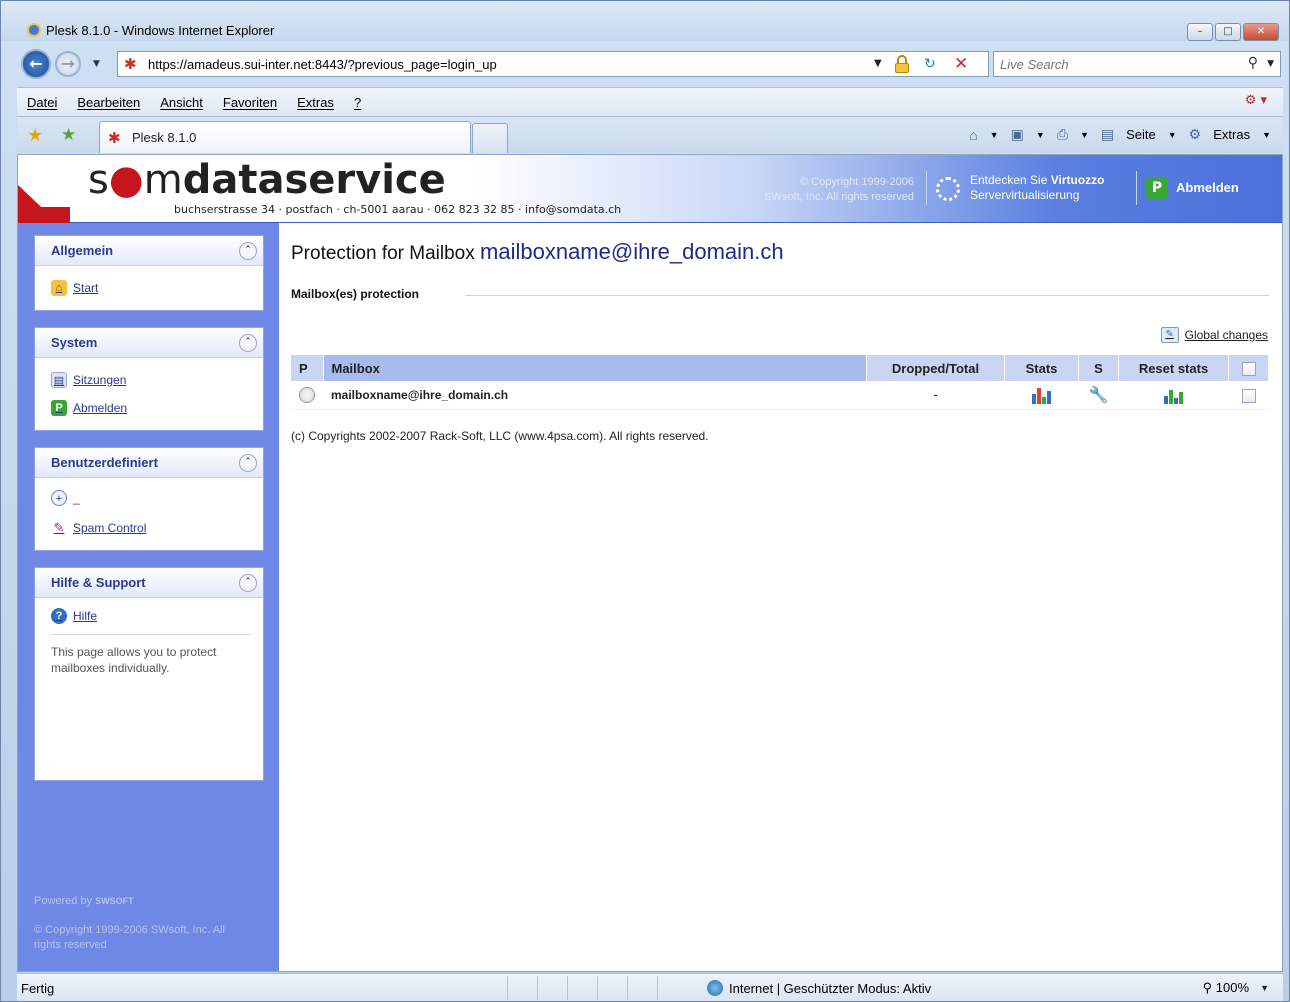  What do you see at coordinates (36, 64) in the screenshot?
I see `back-button: ←` at bounding box center [36, 64].